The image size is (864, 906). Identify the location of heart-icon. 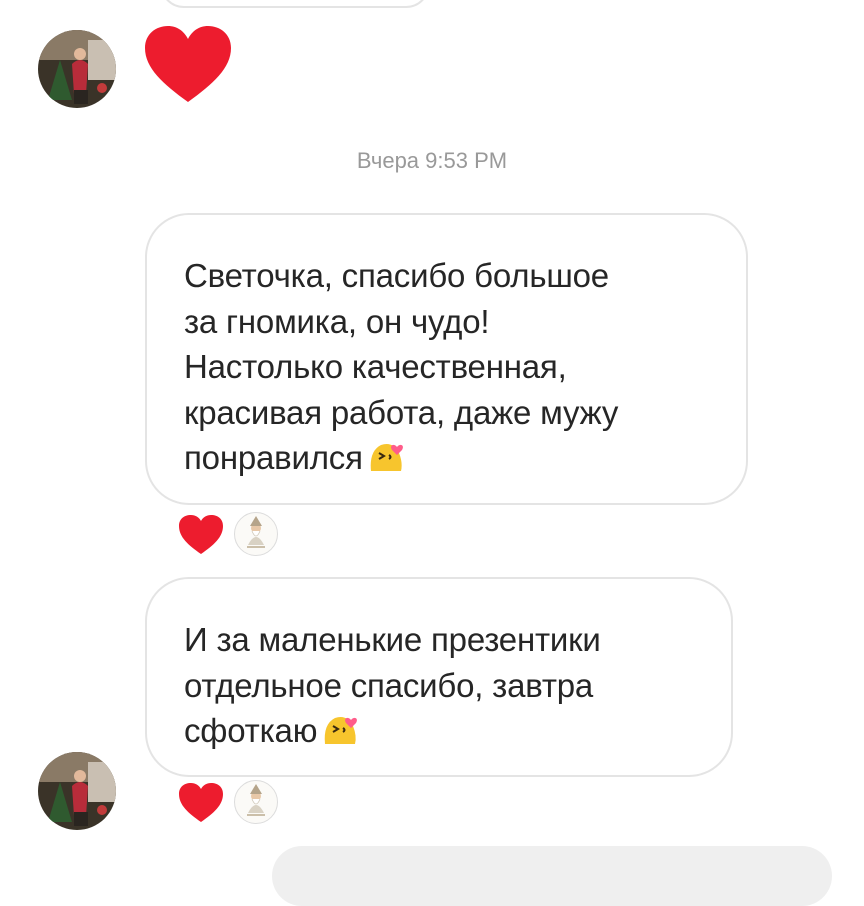
(188, 64).